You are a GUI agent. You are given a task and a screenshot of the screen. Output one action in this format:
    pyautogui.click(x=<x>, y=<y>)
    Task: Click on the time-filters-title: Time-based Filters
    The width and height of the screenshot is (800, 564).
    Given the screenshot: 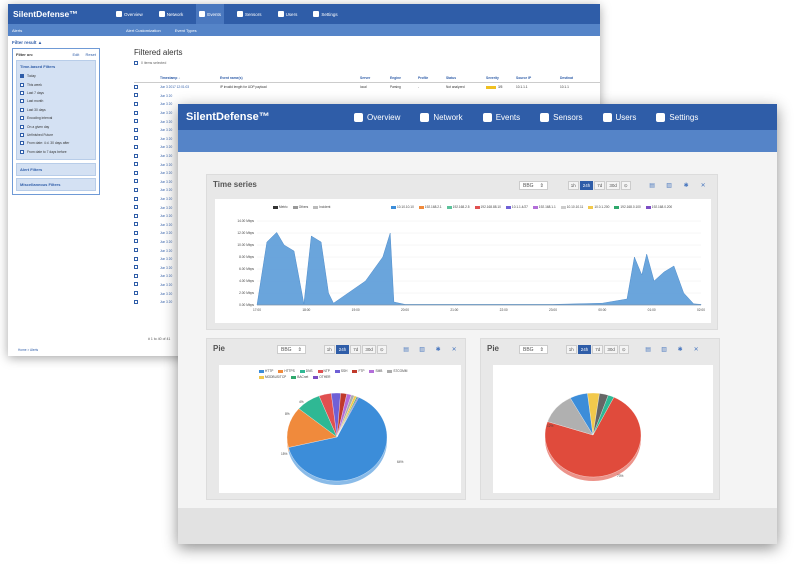 What is the action you would take?
    pyautogui.click(x=56, y=66)
    